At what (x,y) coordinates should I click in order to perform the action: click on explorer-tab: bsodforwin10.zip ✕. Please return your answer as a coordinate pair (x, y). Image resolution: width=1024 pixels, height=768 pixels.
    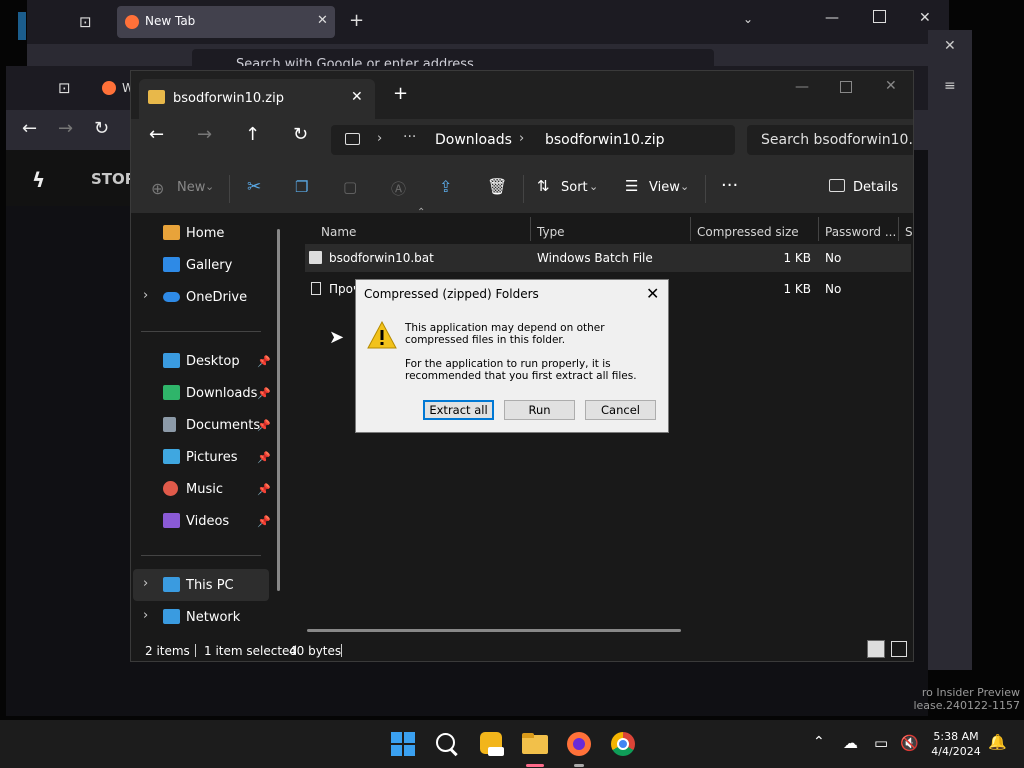
    Looking at the image, I should click on (257, 99).